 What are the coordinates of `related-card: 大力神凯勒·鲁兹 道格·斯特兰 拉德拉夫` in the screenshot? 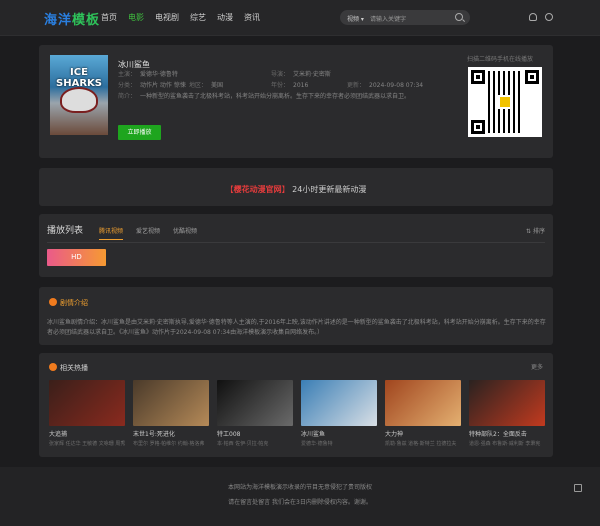 It's located at (423, 413).